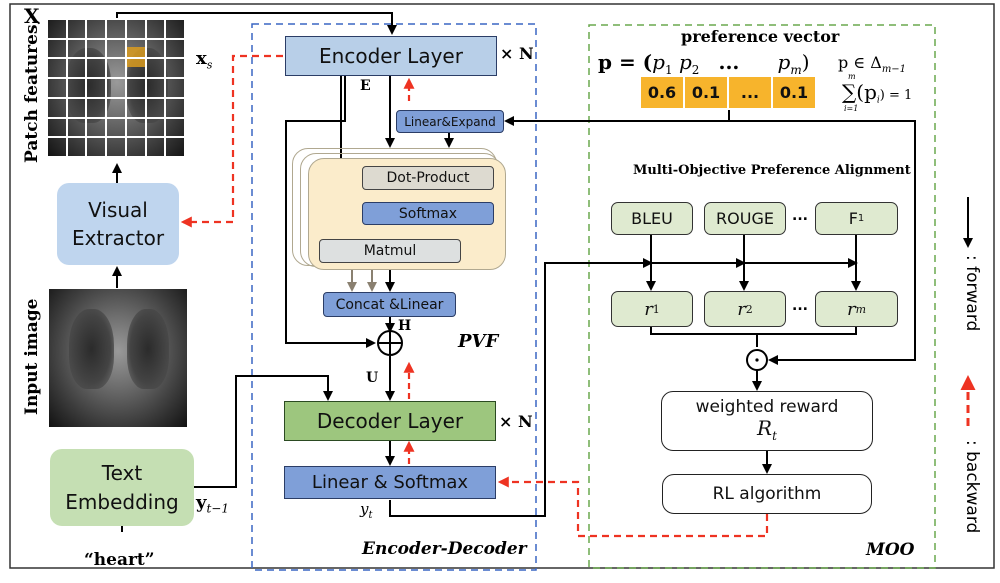 The width and height of the screenshot is (1000, 583). I want to click on text-embedding-box: Text Embedding, so click(122, 487).